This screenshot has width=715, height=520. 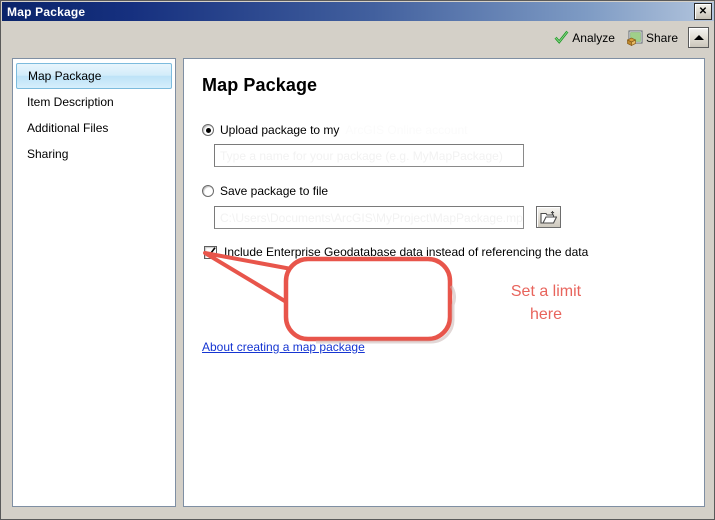 What do you see at coordinates (68, 128) in the screenshot?
I see `sidebar-item-label: Additional Files` at bounding box center [68, 128].